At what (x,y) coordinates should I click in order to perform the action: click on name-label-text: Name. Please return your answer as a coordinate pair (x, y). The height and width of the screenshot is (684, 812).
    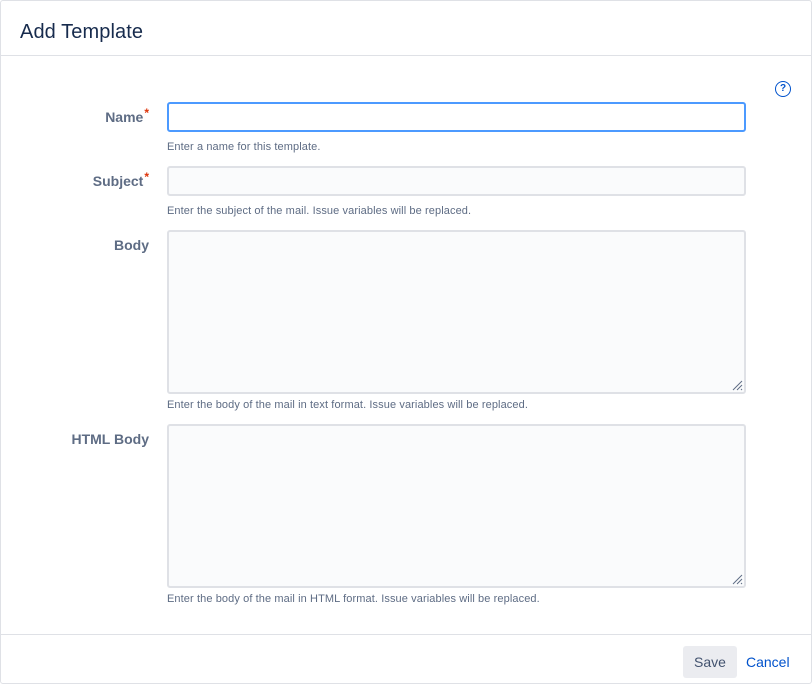
    Looking at the image, I should click on (124, 117).